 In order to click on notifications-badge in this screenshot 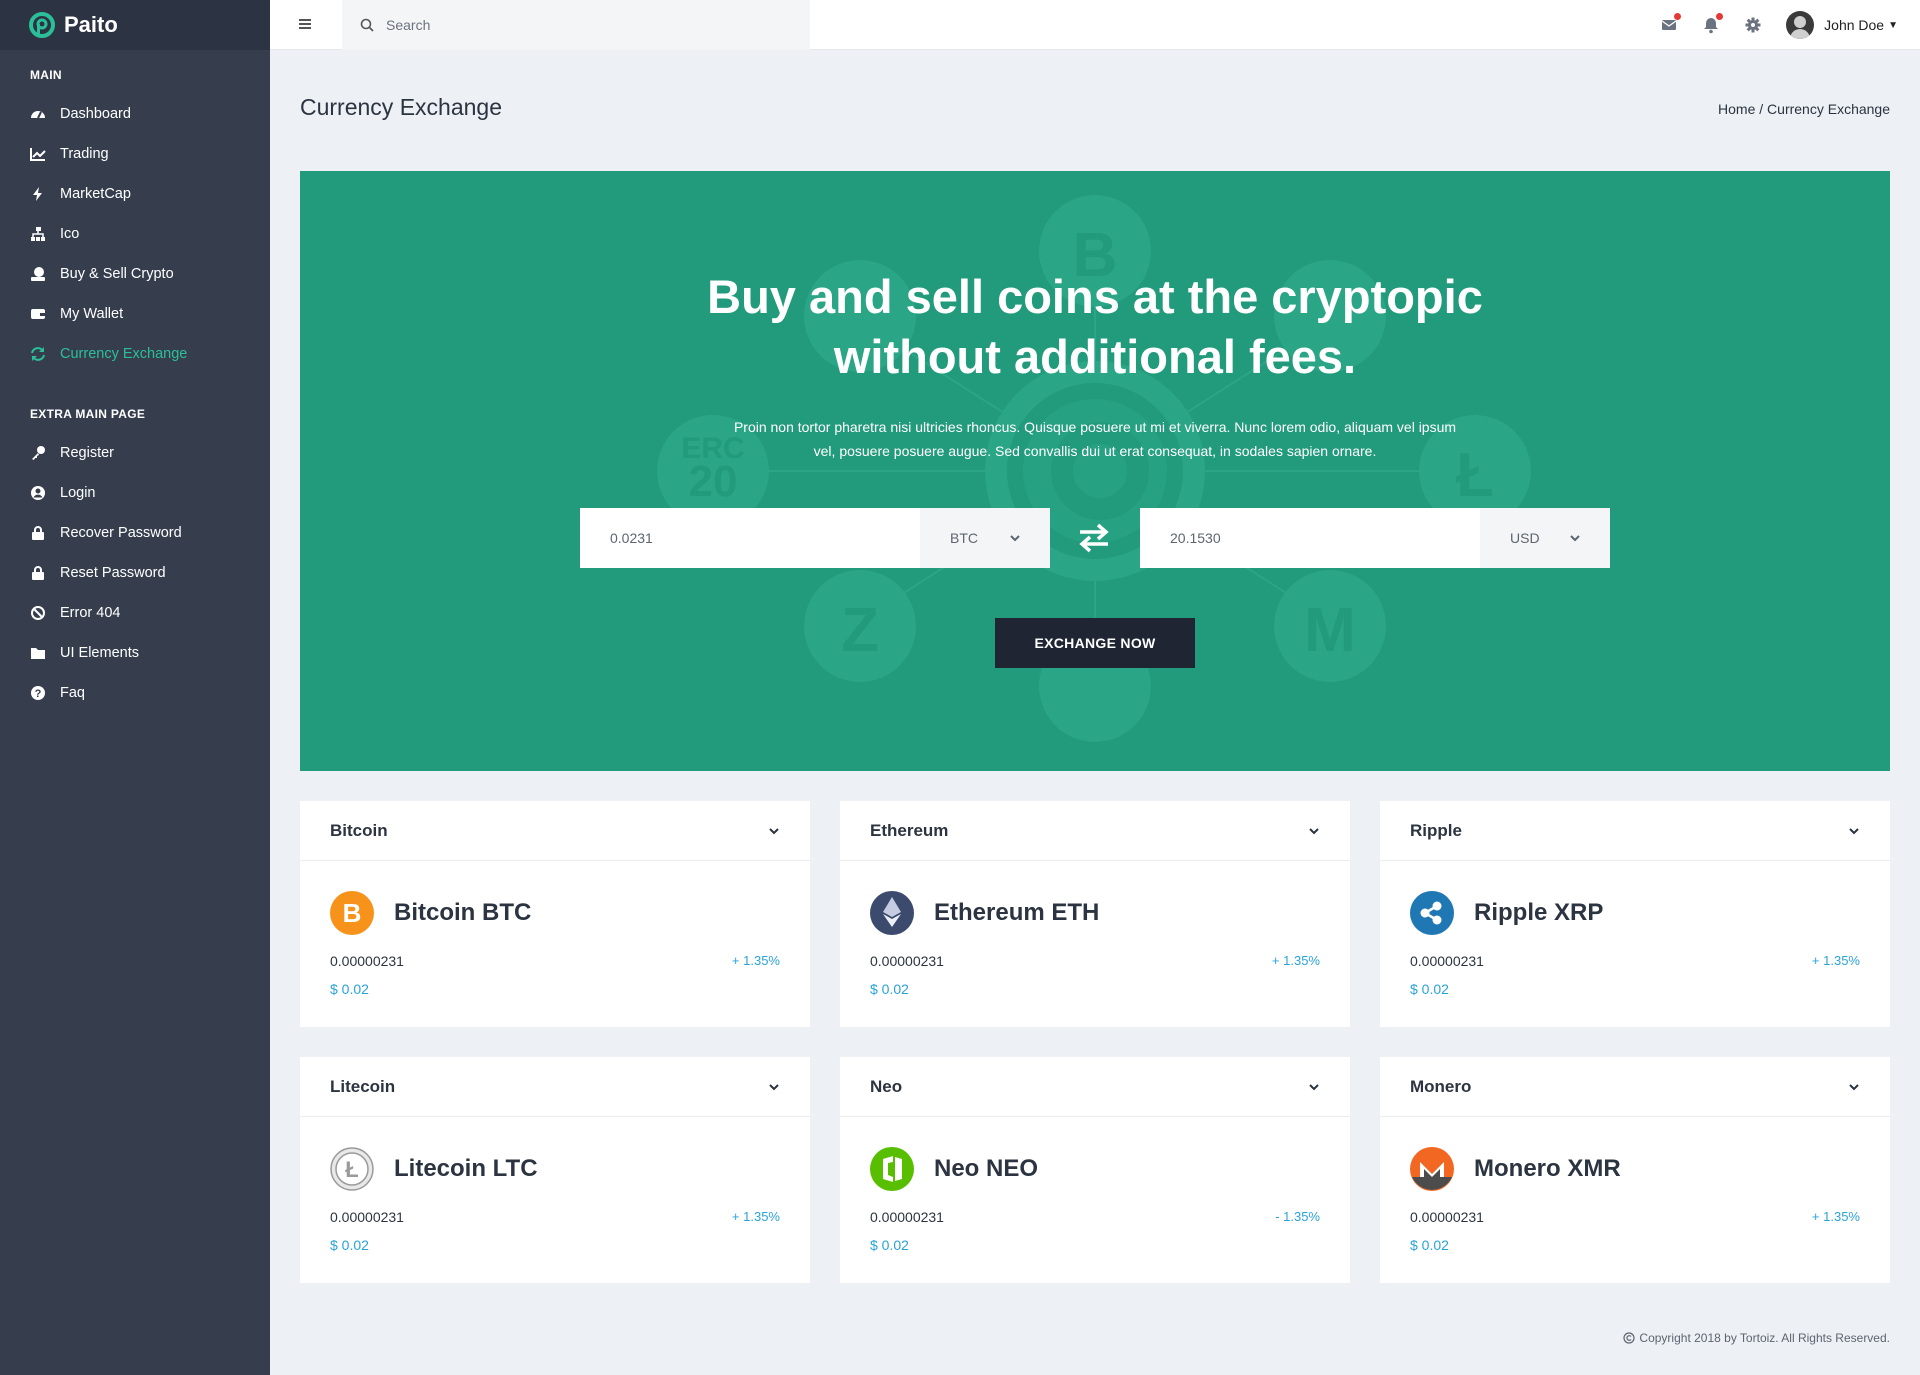, I will do `click(1720, 16)`.